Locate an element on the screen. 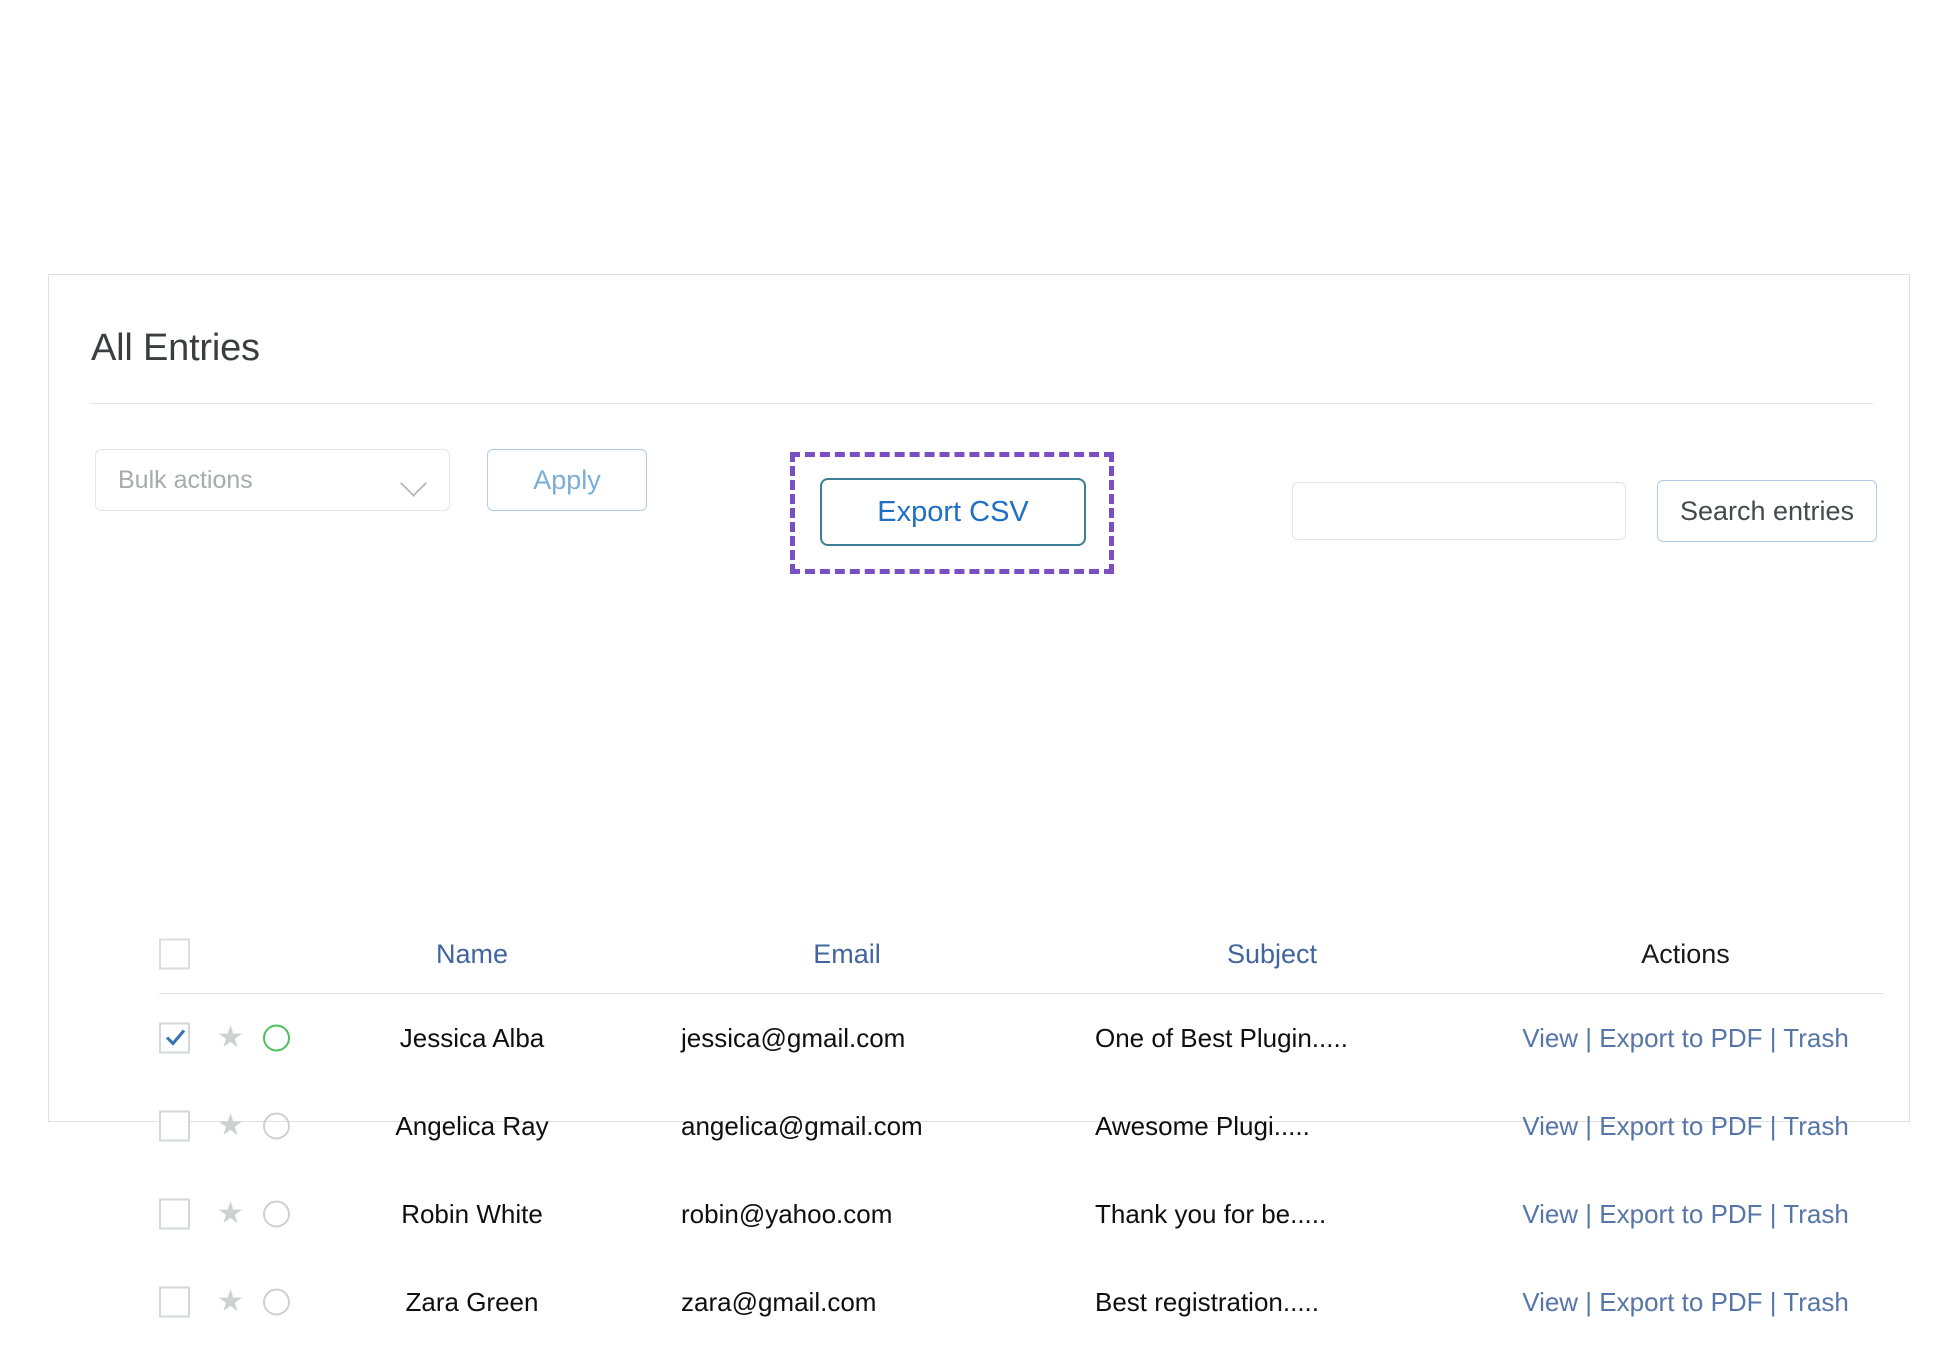 The width and height of the screenshot is (1960, 1360). row-name: Angelica Ray is located at coordinates (472, 1126).